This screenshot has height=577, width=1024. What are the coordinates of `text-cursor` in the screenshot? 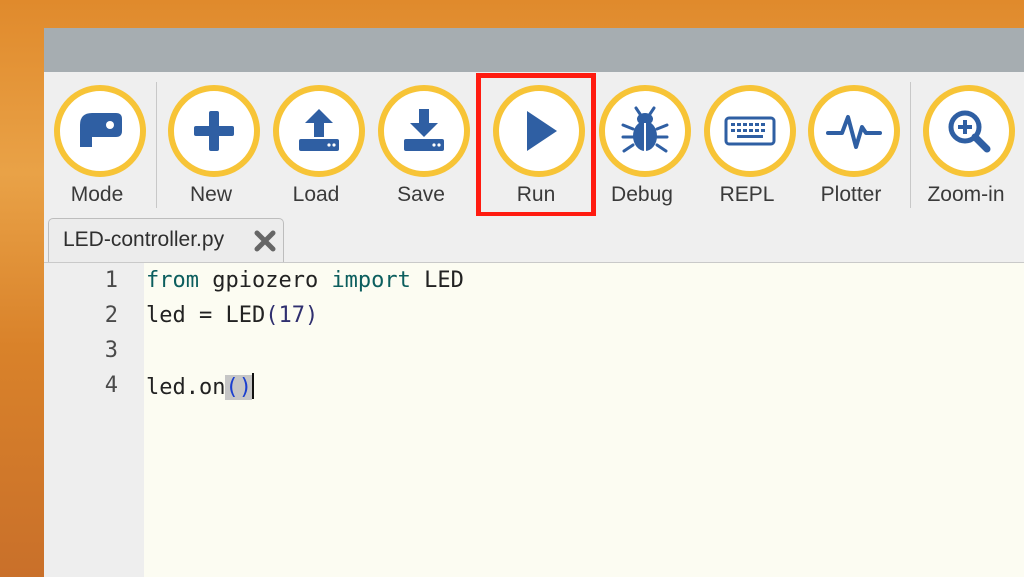 It's located at (252, 386).